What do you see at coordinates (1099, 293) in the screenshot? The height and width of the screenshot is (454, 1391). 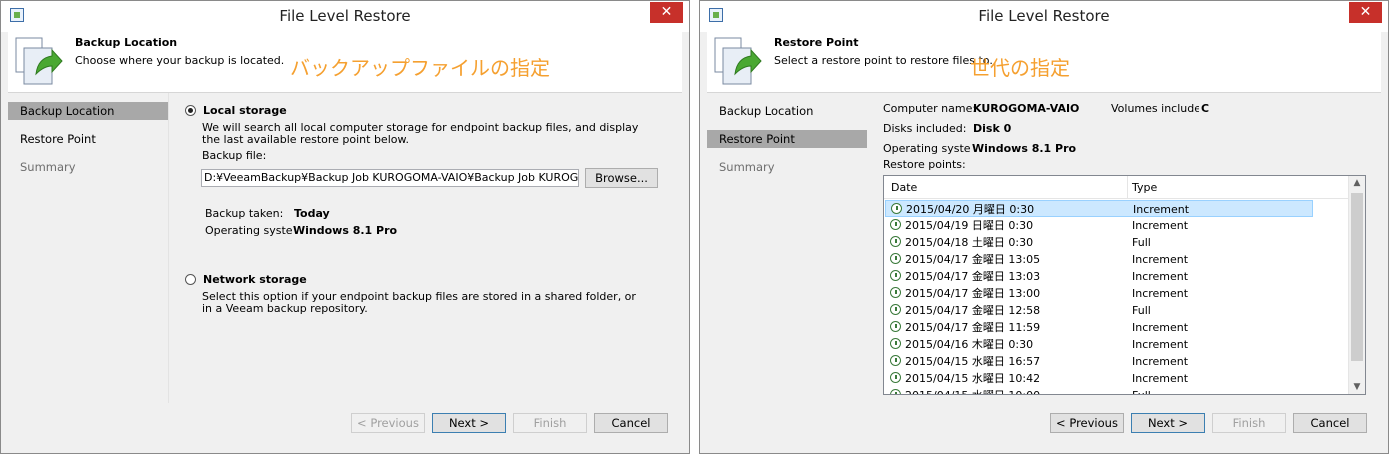 I see `restore-point-row: 2015/04/17 金曜日 13:00 Increment` at bounding box center [1099, 293].